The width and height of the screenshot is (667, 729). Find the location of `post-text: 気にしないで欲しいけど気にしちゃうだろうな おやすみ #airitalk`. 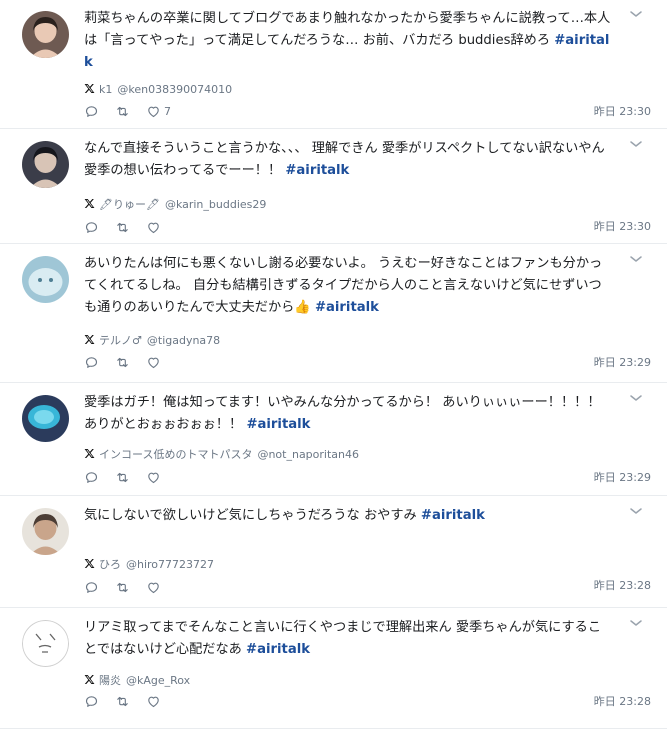

post-text: 気にしないで欲しいけど気にしちゃうだろうな おやすみ #airitalk is located at coordinates (349, 516).